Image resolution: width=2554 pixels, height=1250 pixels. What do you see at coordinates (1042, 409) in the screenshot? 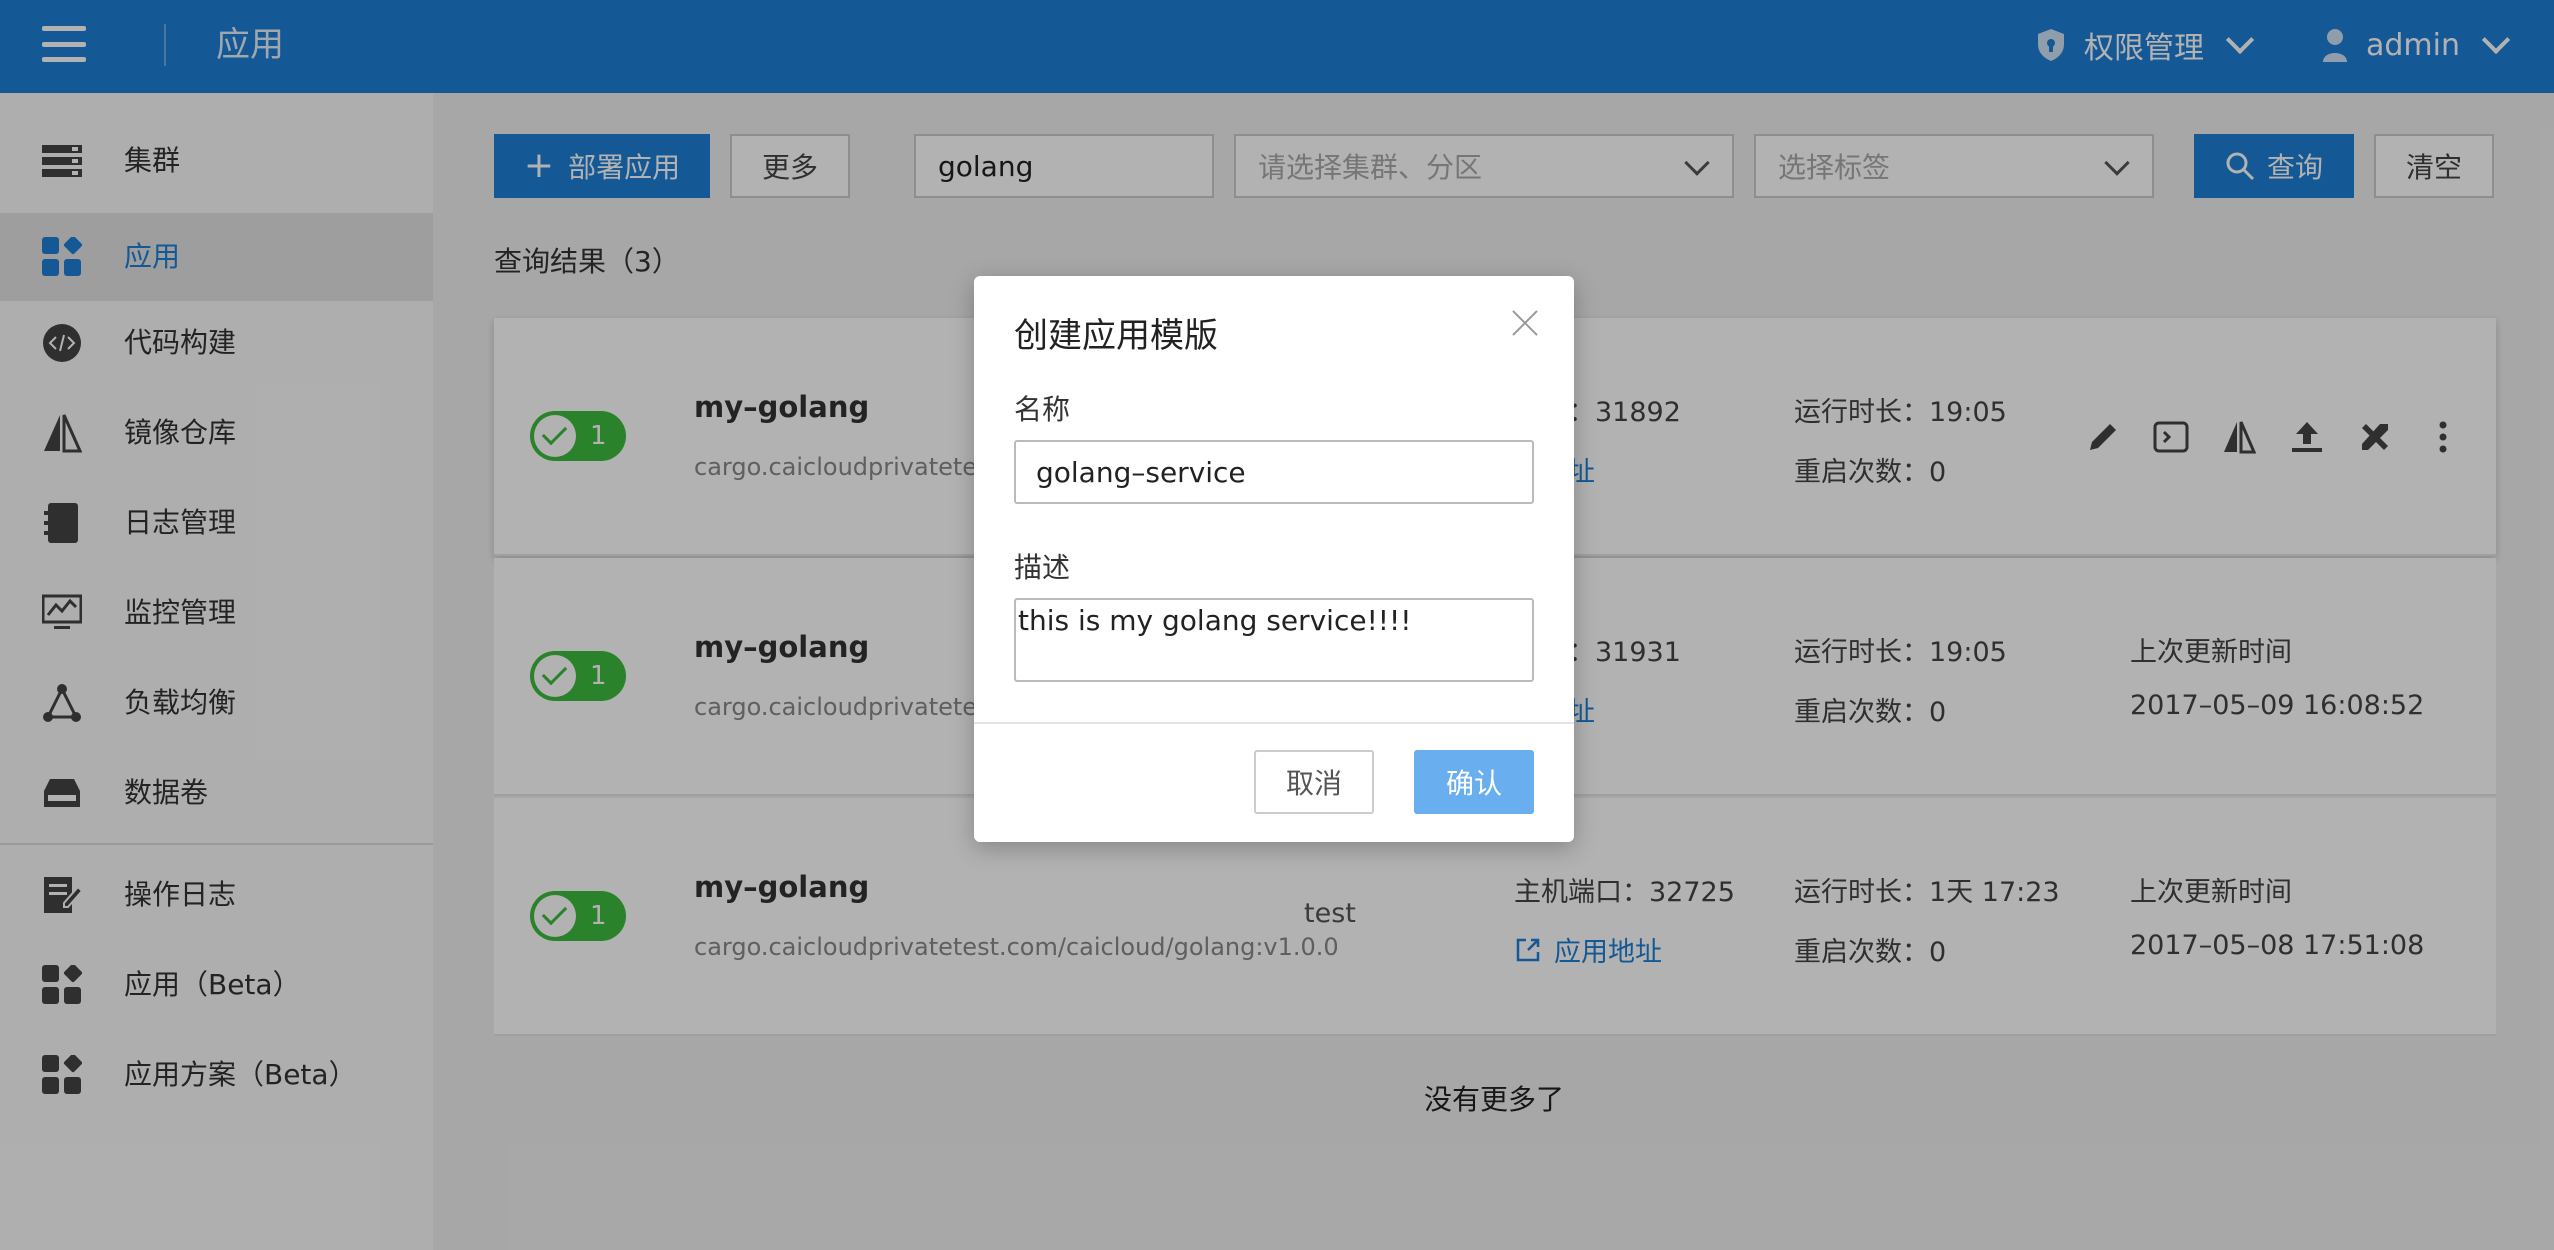
I see `name-label: 名称` at bounding box center [1042, 409].